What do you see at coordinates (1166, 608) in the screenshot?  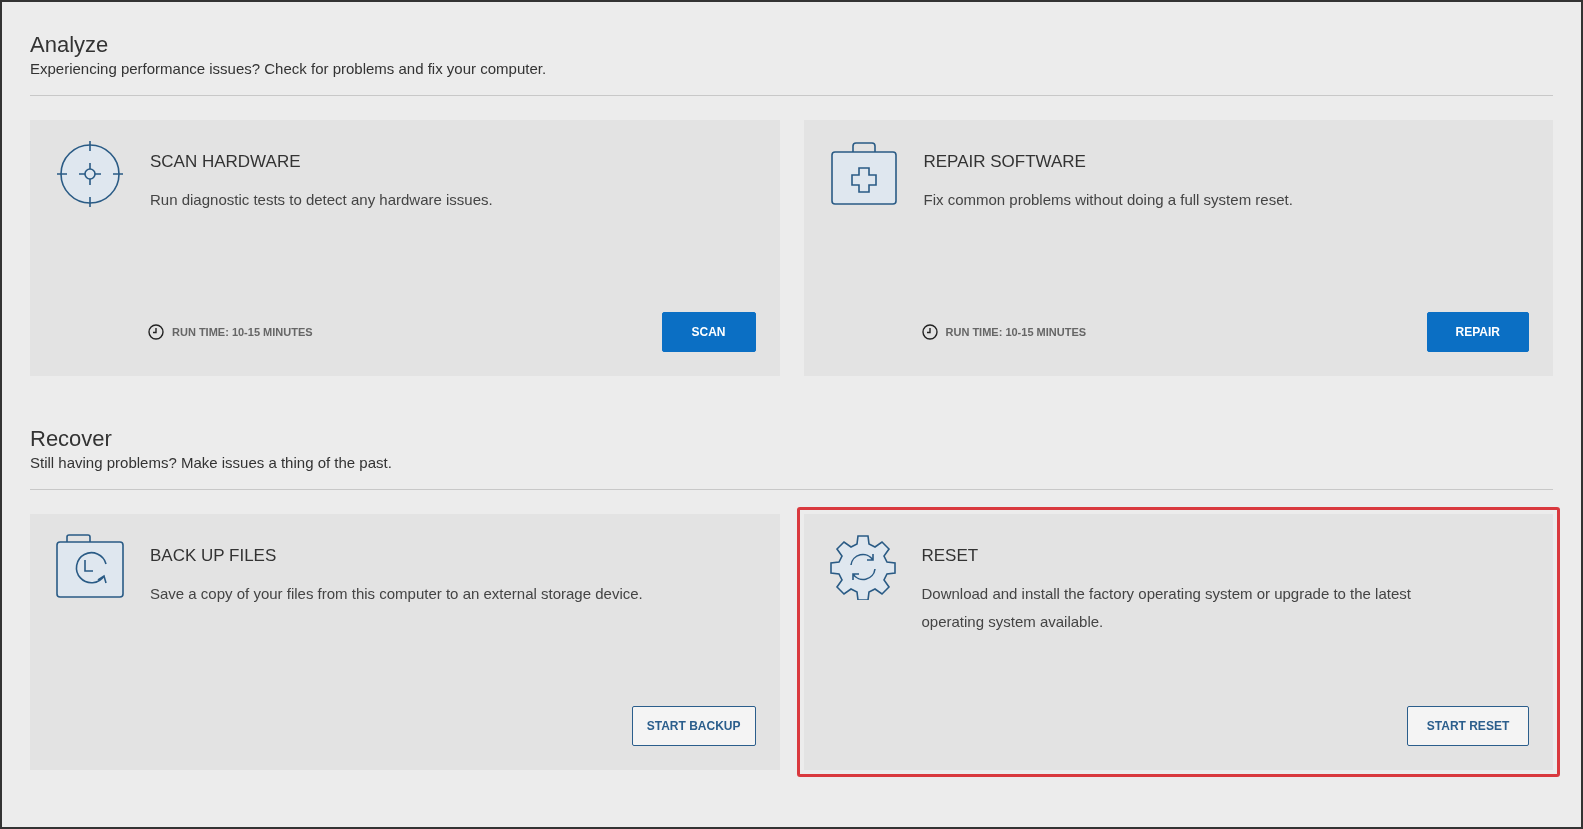 I see `card-description: Download and install the factory operating system or upgrade to the latest operating system available.` at bounding box center [1166, 608].